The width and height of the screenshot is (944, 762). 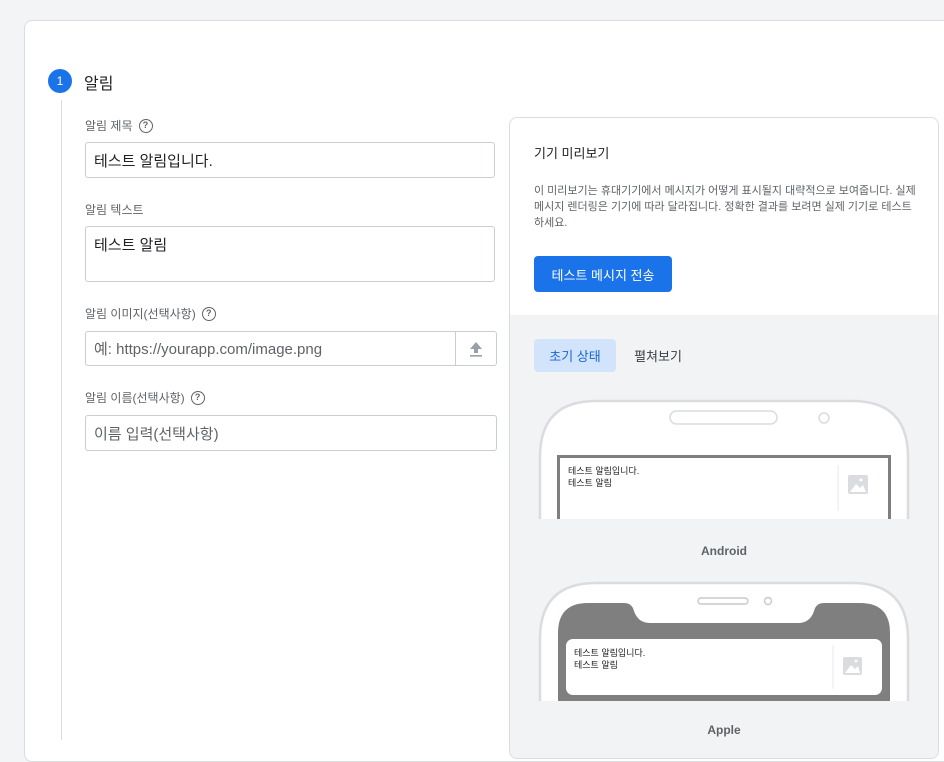 What do you see at coordinates (604, 471) in the screenshot?
I see `android-notification-title: 테스트 알림입니다.` at bounding box center [604, 471].